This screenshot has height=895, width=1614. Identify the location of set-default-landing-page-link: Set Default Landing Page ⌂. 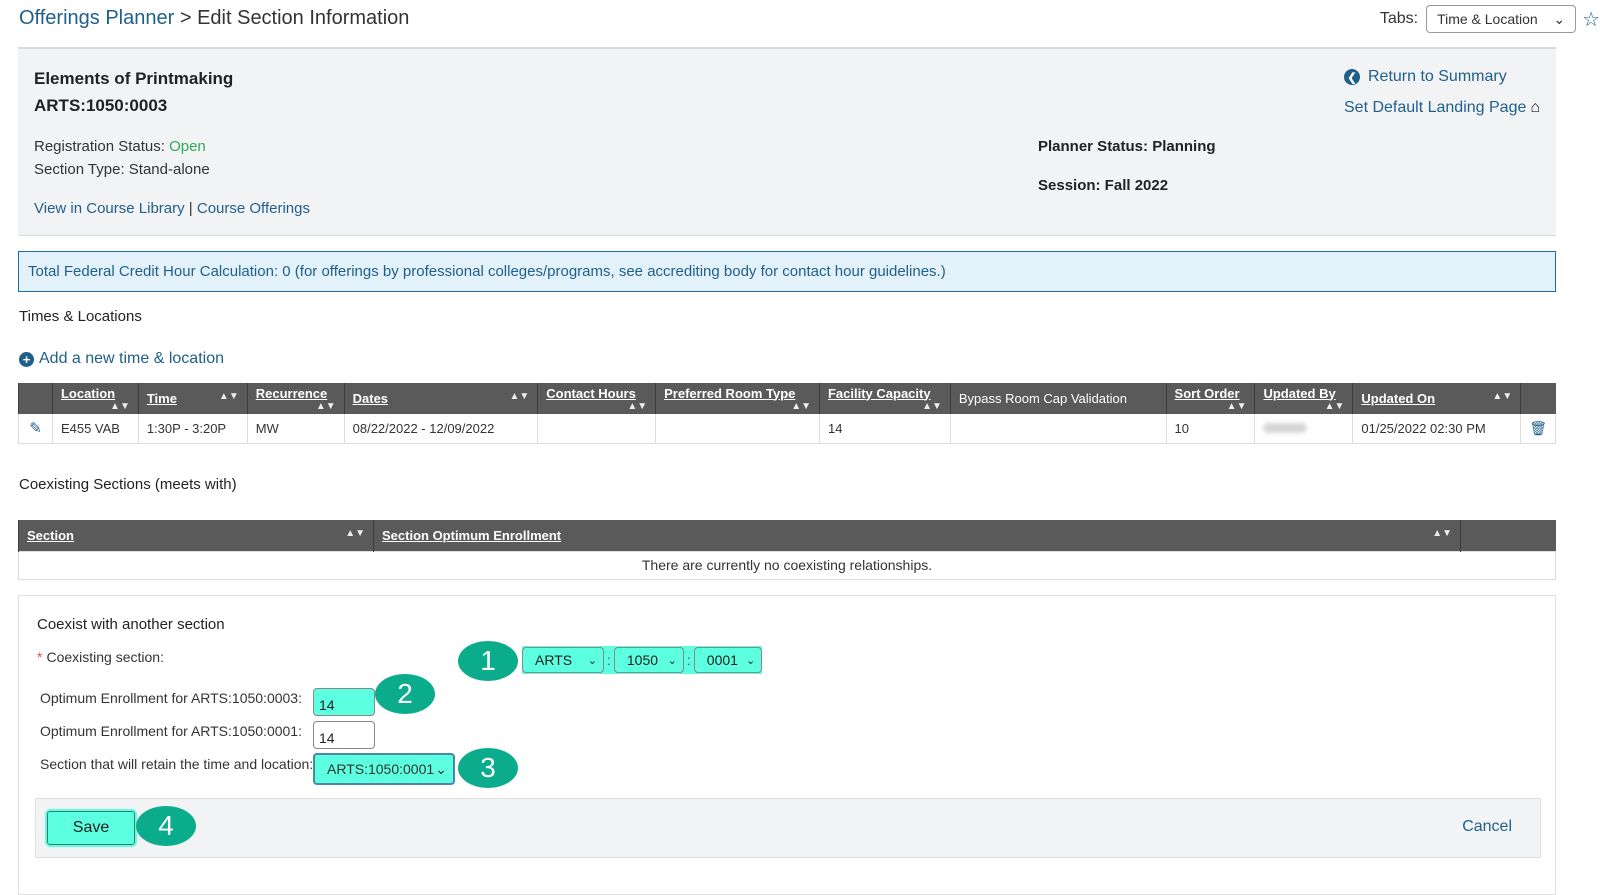
(1442, 108).